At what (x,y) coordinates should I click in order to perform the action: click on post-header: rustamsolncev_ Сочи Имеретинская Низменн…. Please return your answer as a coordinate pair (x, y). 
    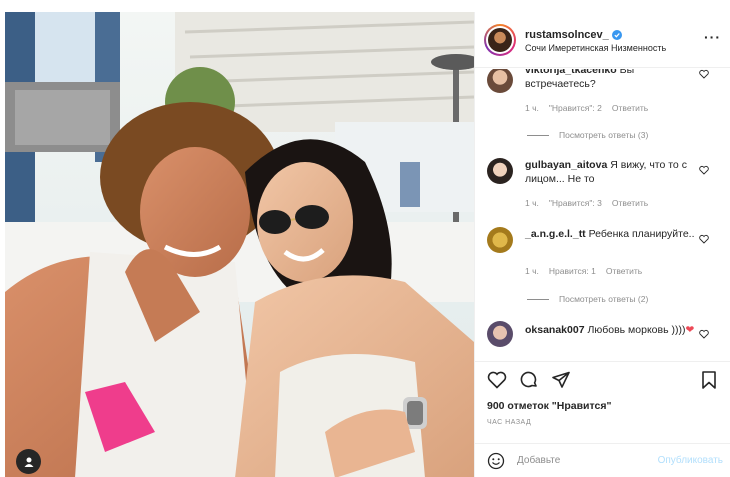
    Looking at the image, I should click on (602, 40).